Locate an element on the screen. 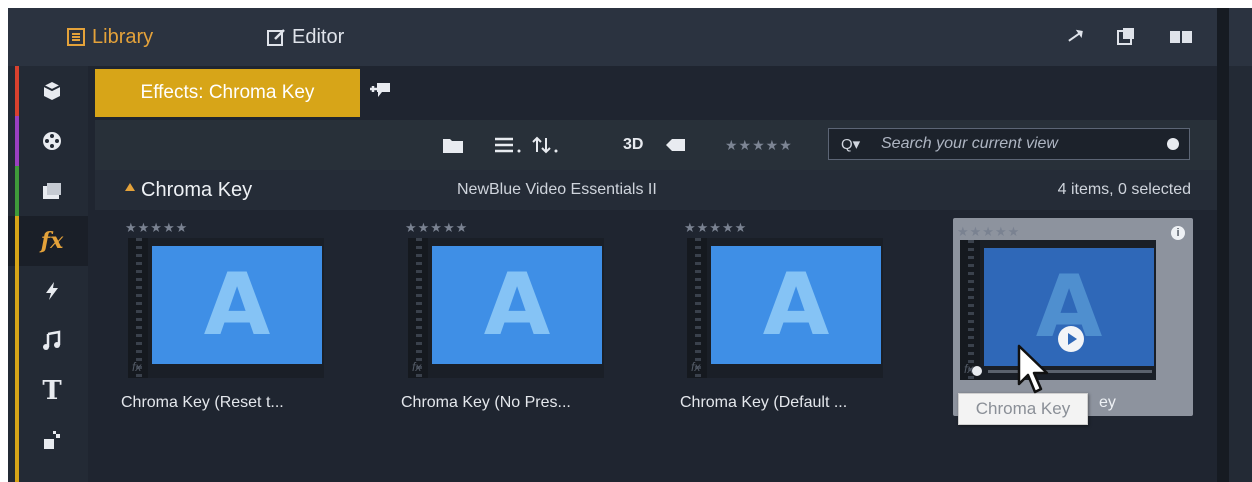 This screenshot has height=482, width=1252. section-package: NewBlue Video Essentials II is located at coordinates (557, 189).